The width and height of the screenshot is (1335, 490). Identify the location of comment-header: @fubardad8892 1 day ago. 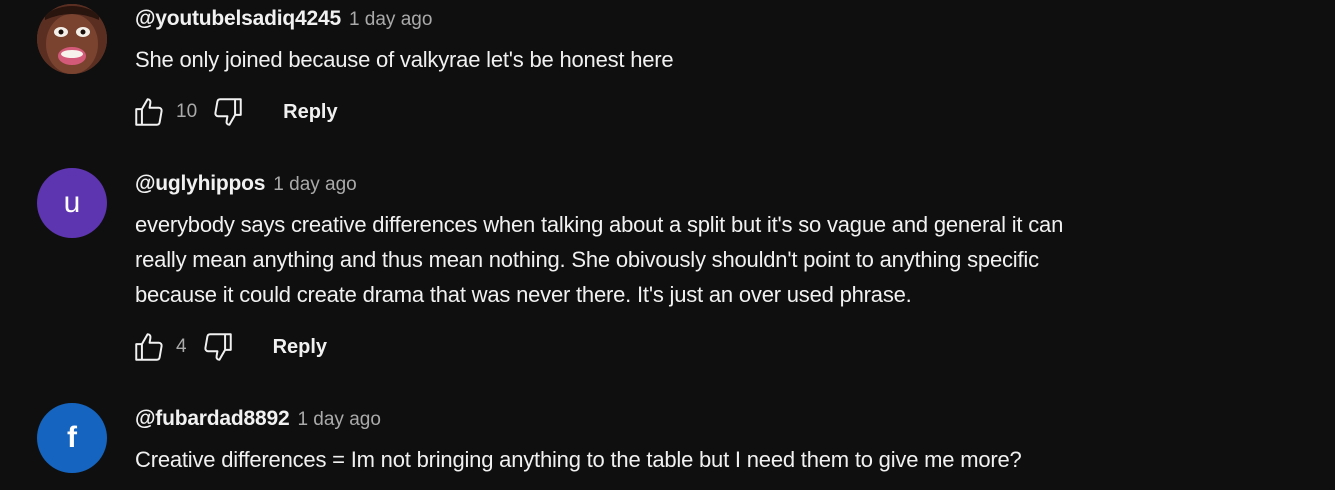
(258, 419).